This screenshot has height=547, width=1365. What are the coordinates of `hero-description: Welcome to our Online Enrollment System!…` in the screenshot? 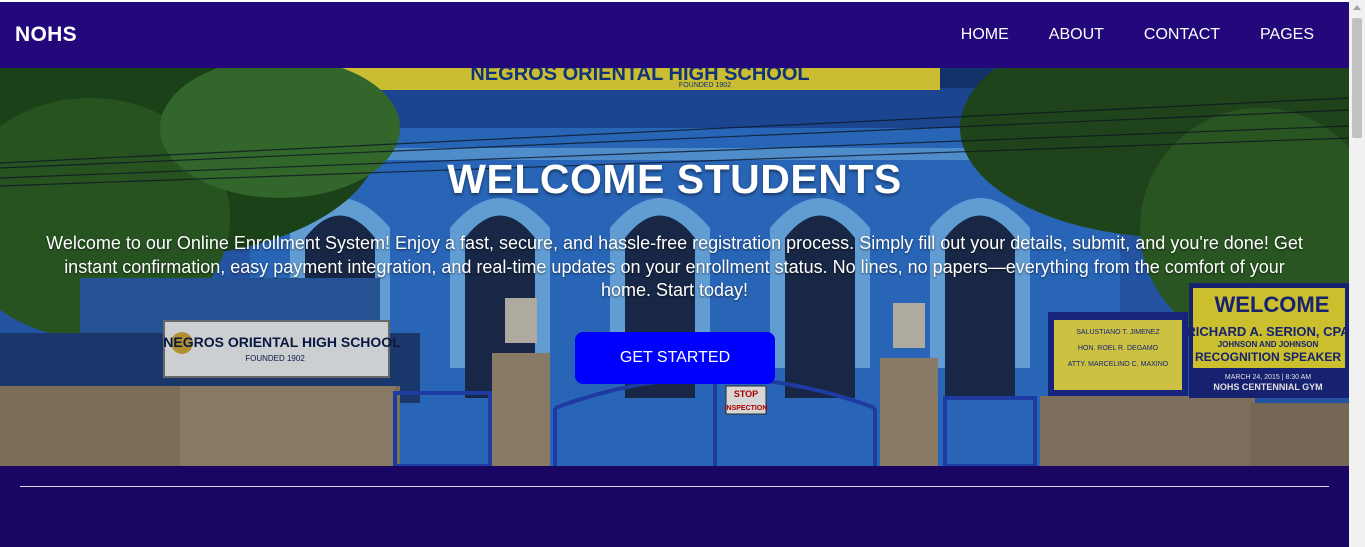 It's located at (674, 266).